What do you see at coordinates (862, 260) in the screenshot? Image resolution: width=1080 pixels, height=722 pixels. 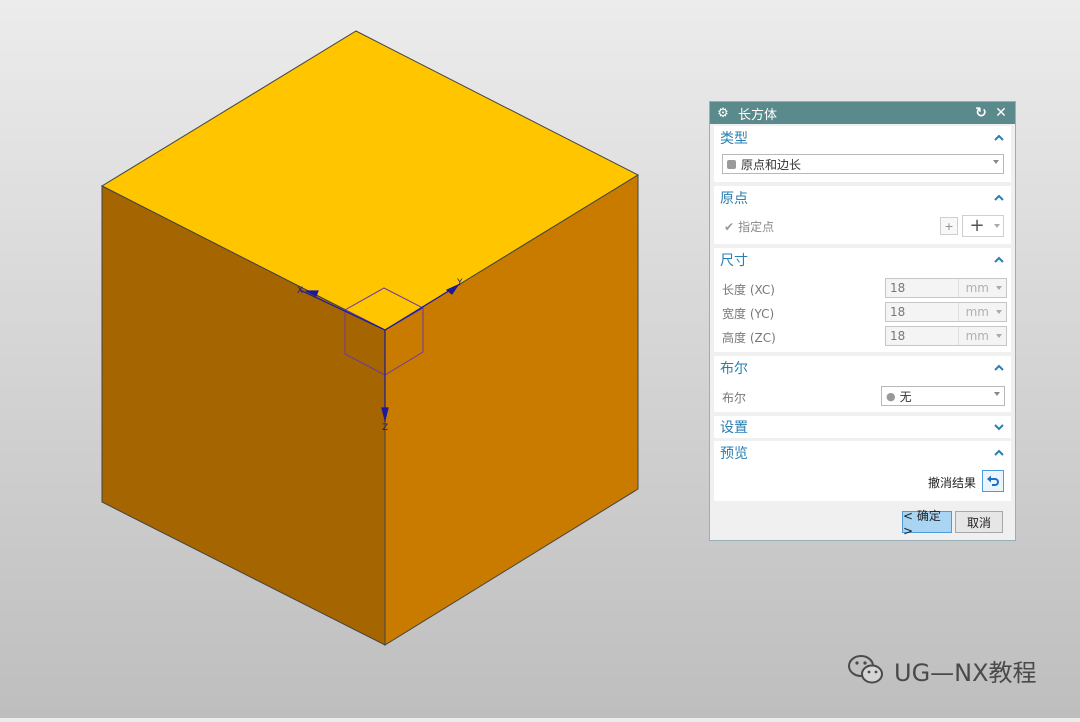 I see `dimensions-section-header: 尺寸` at bounding box center [862, 260].